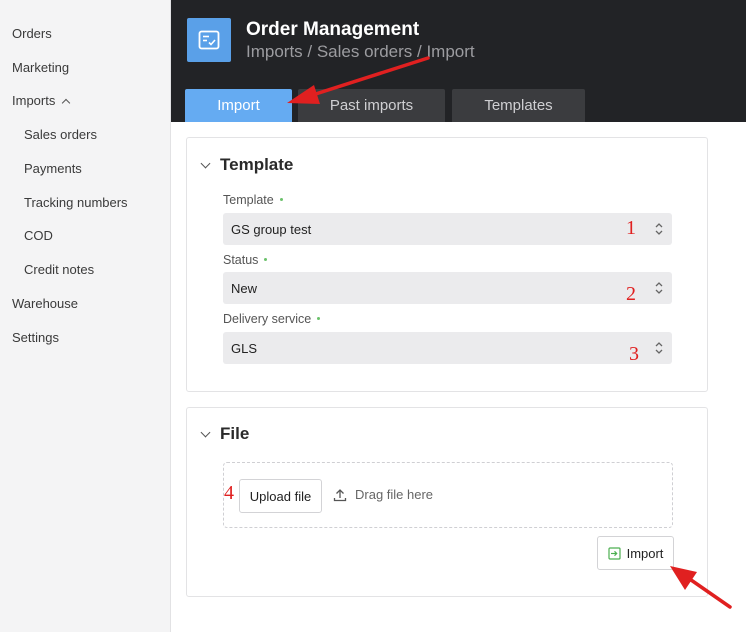 The width and height of the screenshot is (746, 632). What do you see at coordinates (34, 100) in the screenshot?
I see `sidebar-item-label: Imports` at bounding box center [34, 100].